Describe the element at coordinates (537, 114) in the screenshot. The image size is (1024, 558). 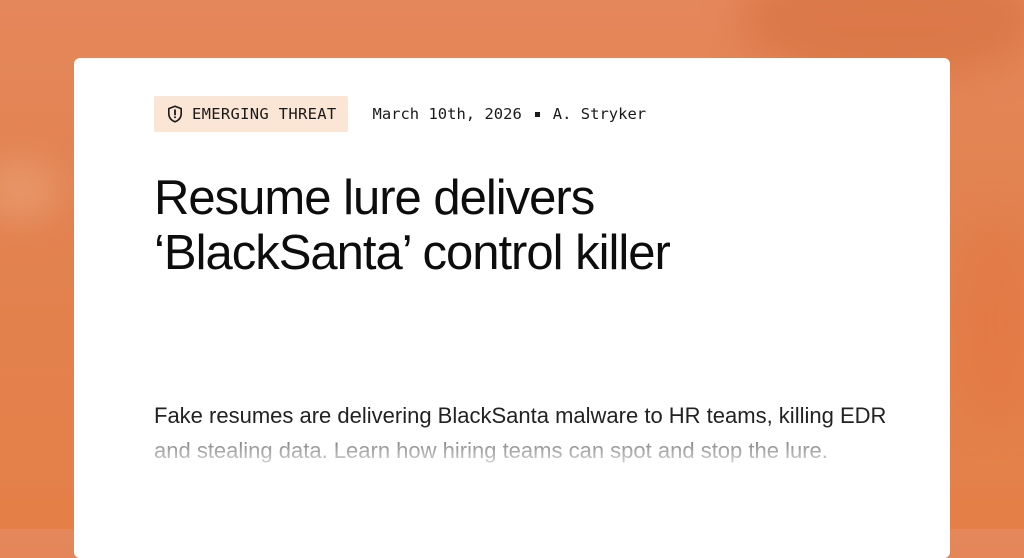
I see `separator-dot` at that location.